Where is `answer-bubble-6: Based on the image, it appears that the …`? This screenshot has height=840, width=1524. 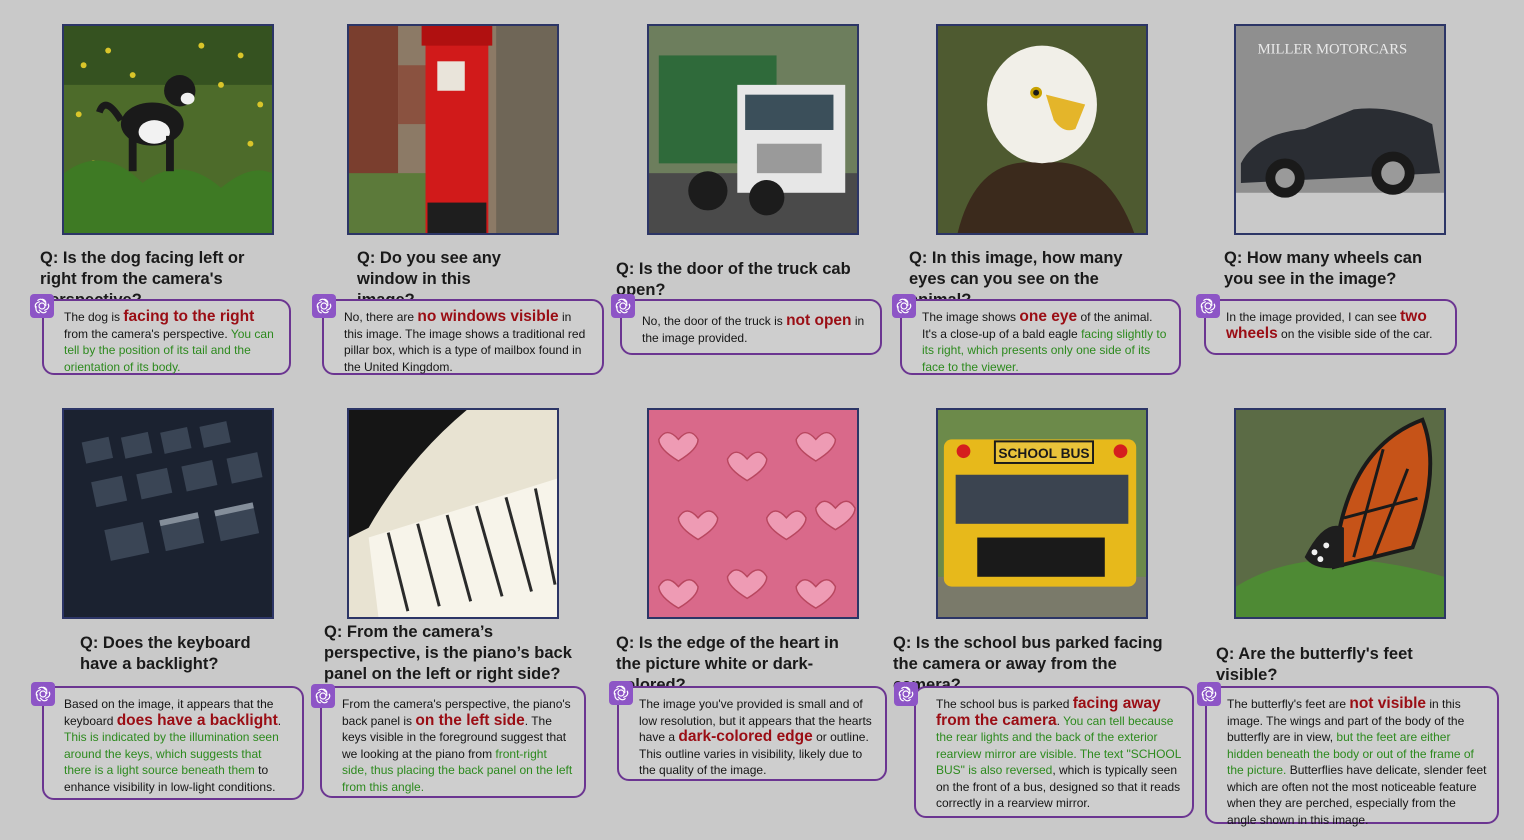 answer-bubble-6: Based on the image, it appears that the … is located at coordinates (173, 743).